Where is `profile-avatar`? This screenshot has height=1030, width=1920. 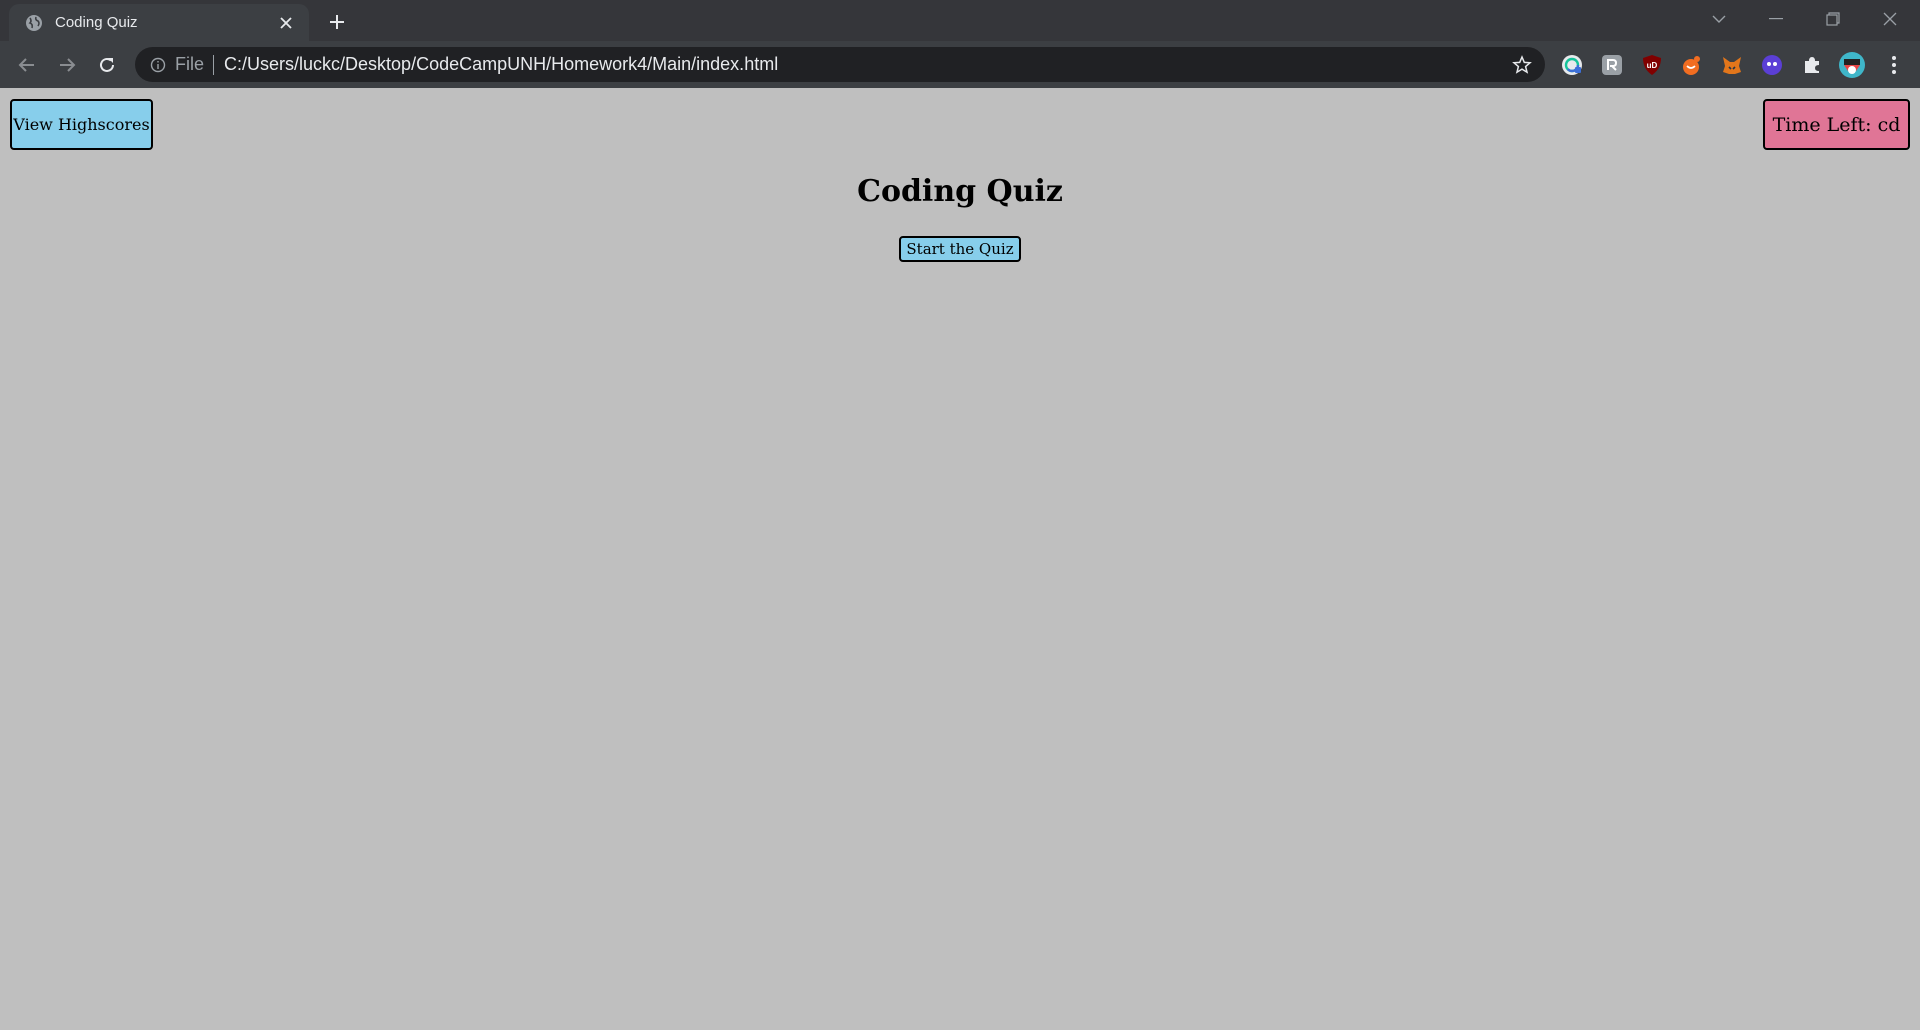 profile-avatar is located at coordinates (1852, 65).